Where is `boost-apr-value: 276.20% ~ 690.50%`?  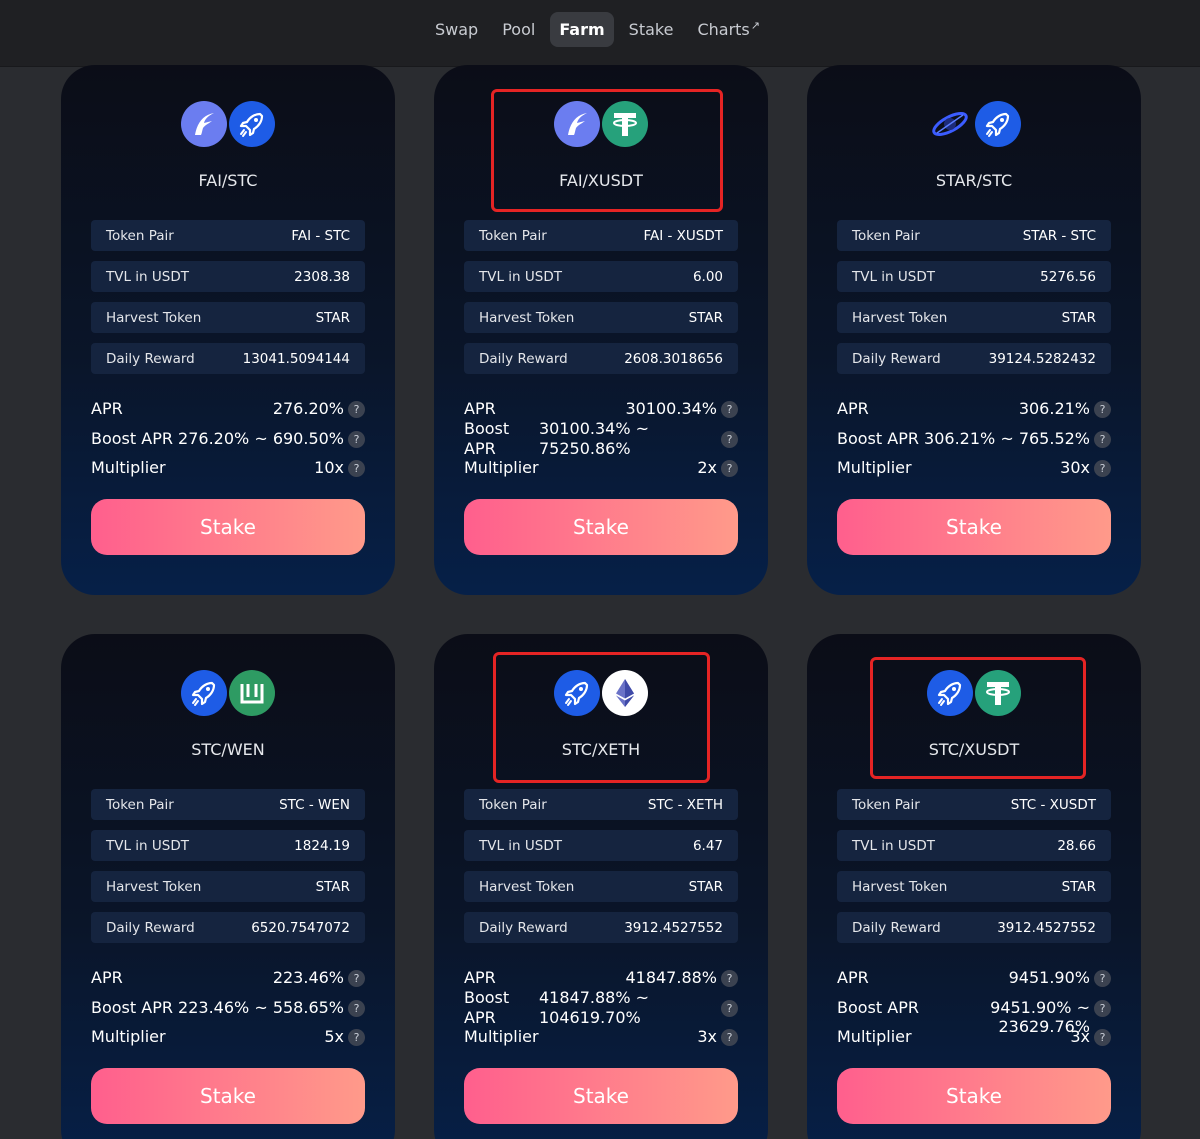 boost-apr-value: 276.20% ~ 690.50% is located at coordinates (261, 438).